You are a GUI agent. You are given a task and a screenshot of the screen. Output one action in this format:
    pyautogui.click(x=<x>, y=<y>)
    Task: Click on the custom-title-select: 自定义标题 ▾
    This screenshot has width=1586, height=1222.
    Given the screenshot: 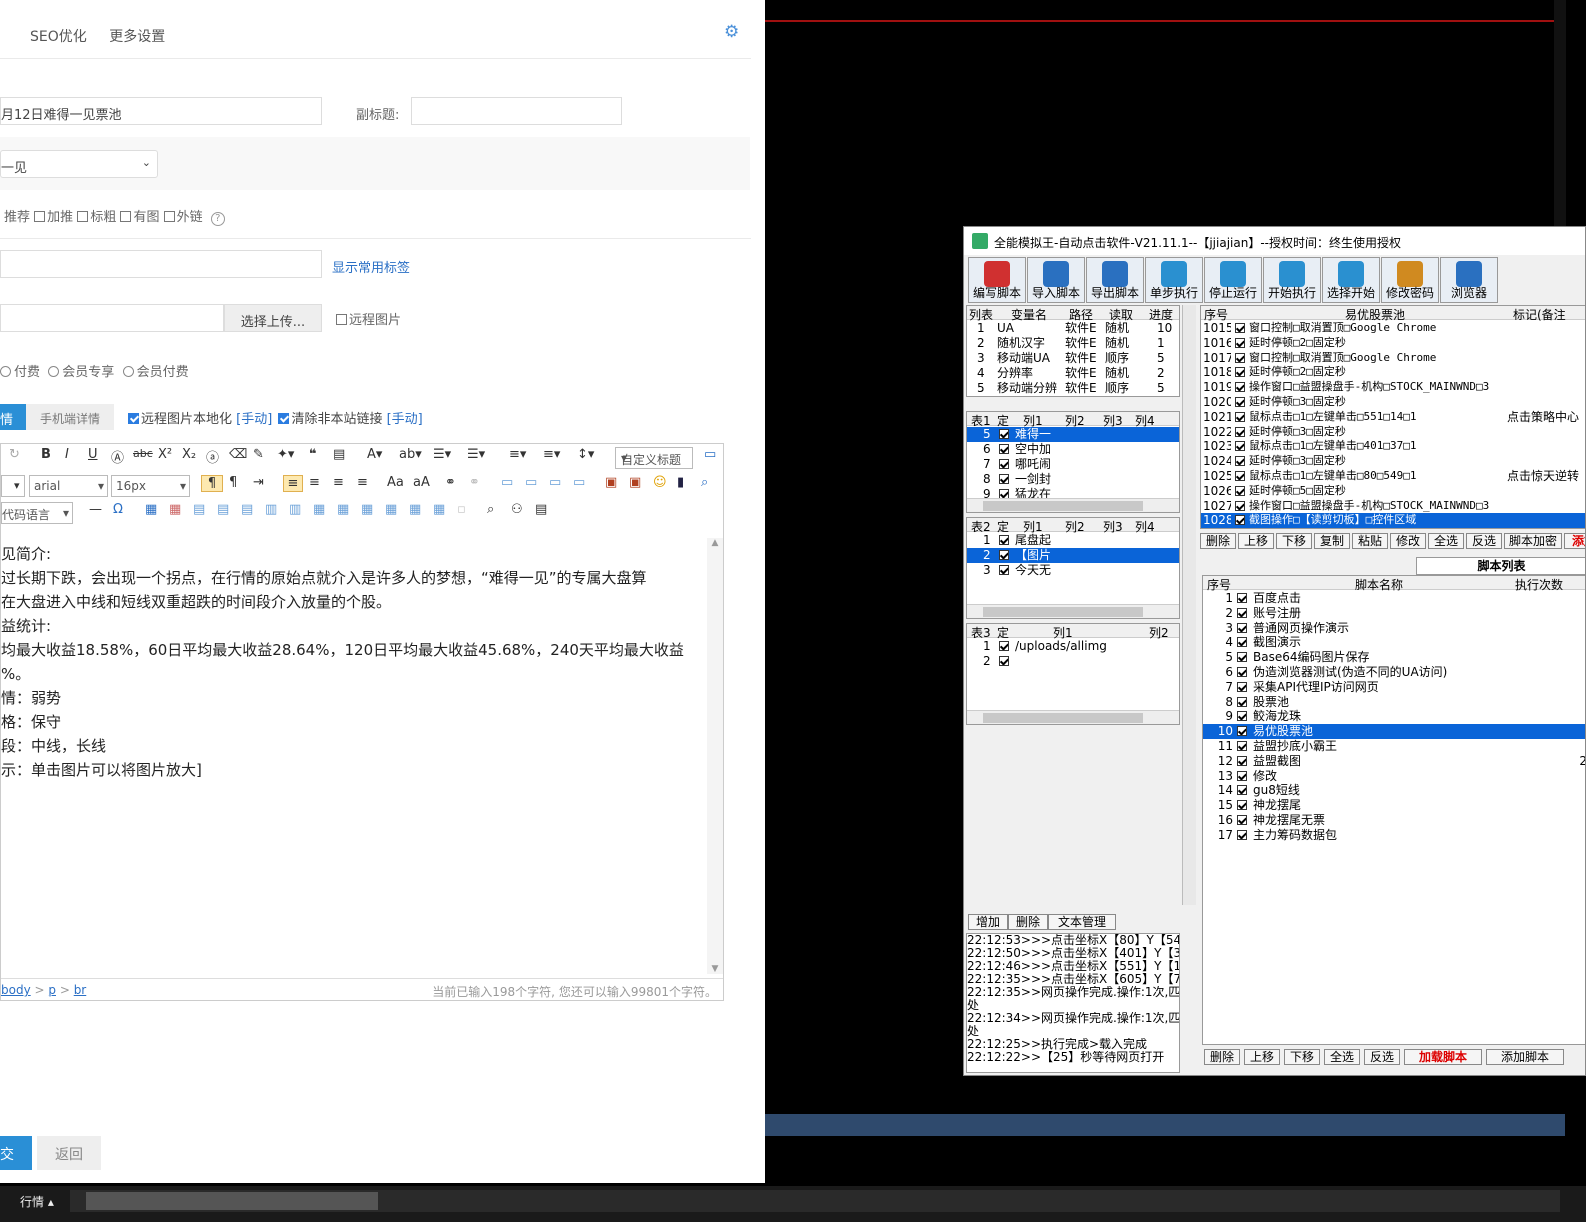 What is the action you would take?
    pyautogui.click(x=654, y=458)
    